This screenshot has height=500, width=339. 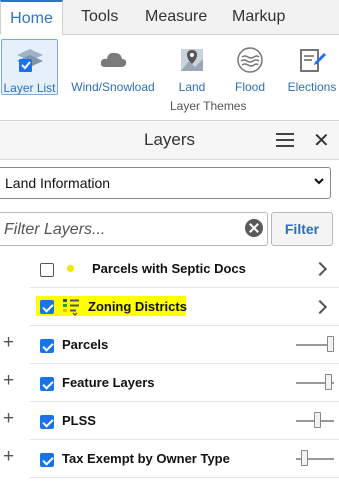 I want to click on layer-list-button: Layer List, so click(x=29, y=67).